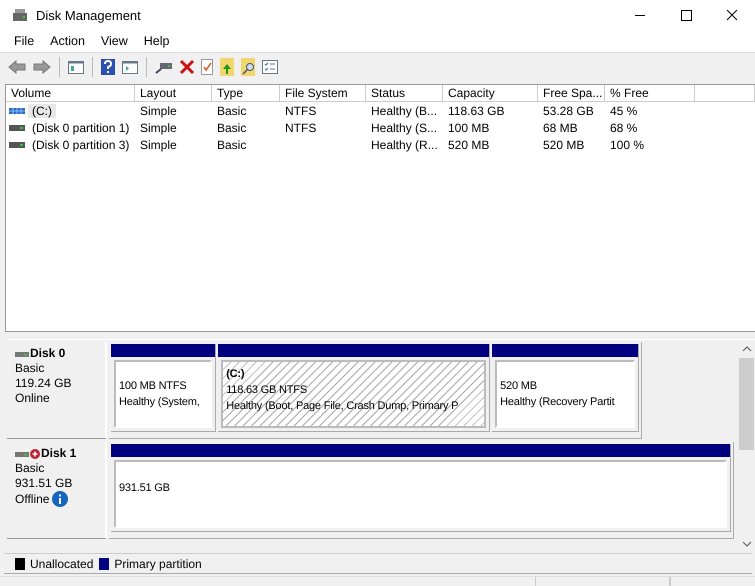 This screenshot has width=755, height=586. What do you see at coordinates (747, 349) in the screenshot?
I see `scroll-up-icon` at bounding box center [747, 349].